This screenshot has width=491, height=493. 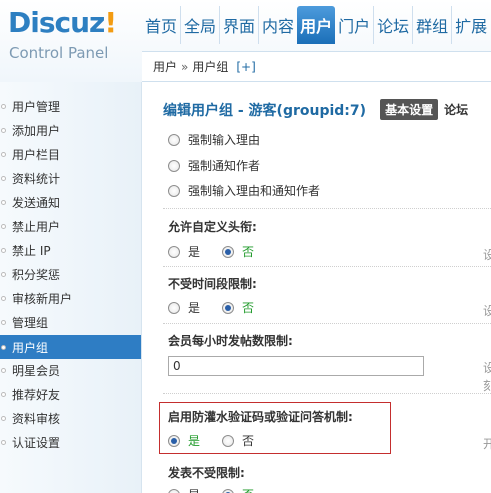 I want to click on post-unlimited-options: 是 否, so click(x=222, y=489).